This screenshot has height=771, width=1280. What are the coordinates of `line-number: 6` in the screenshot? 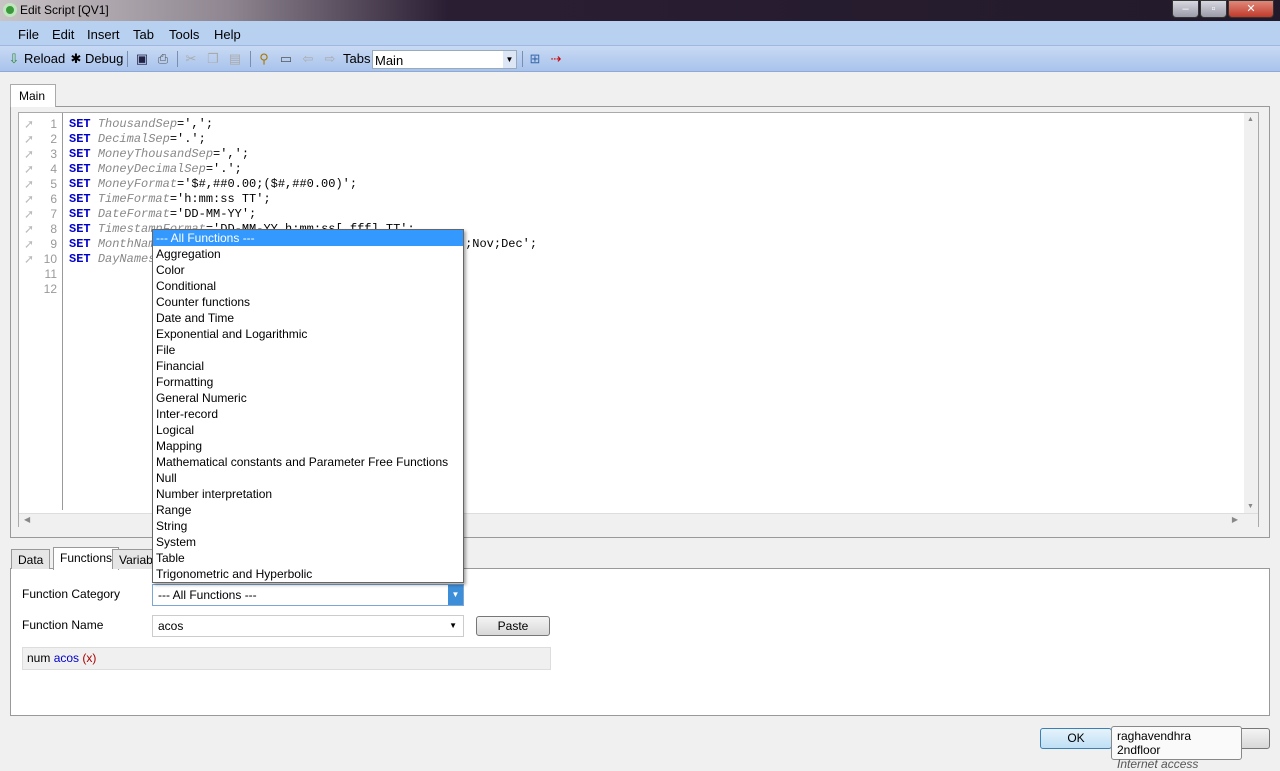 It's located at (53, 199).